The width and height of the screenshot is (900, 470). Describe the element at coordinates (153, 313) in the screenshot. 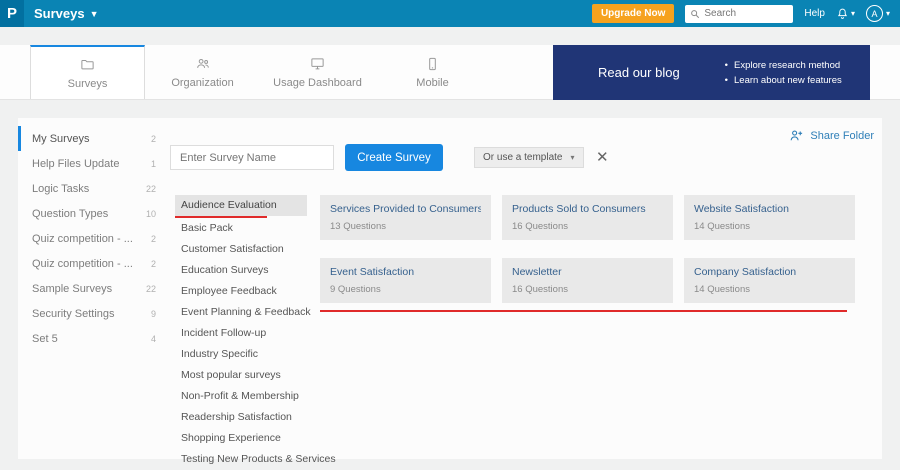

I see `sidebar-item-count: 9` at that location.